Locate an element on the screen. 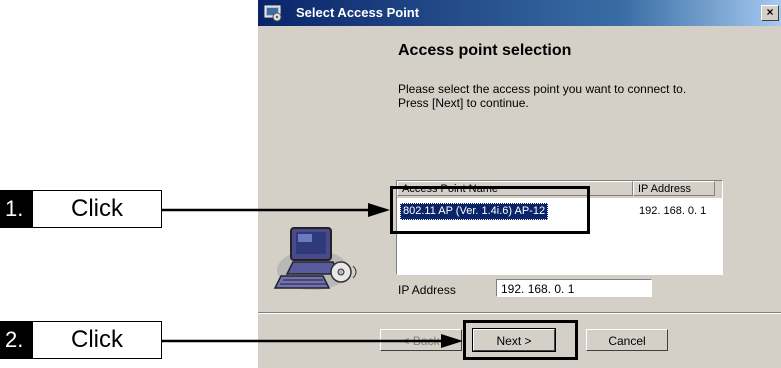 This screenshot has height=368, width=781. callout-2-number: 2. is located at coordinates (17, 340).